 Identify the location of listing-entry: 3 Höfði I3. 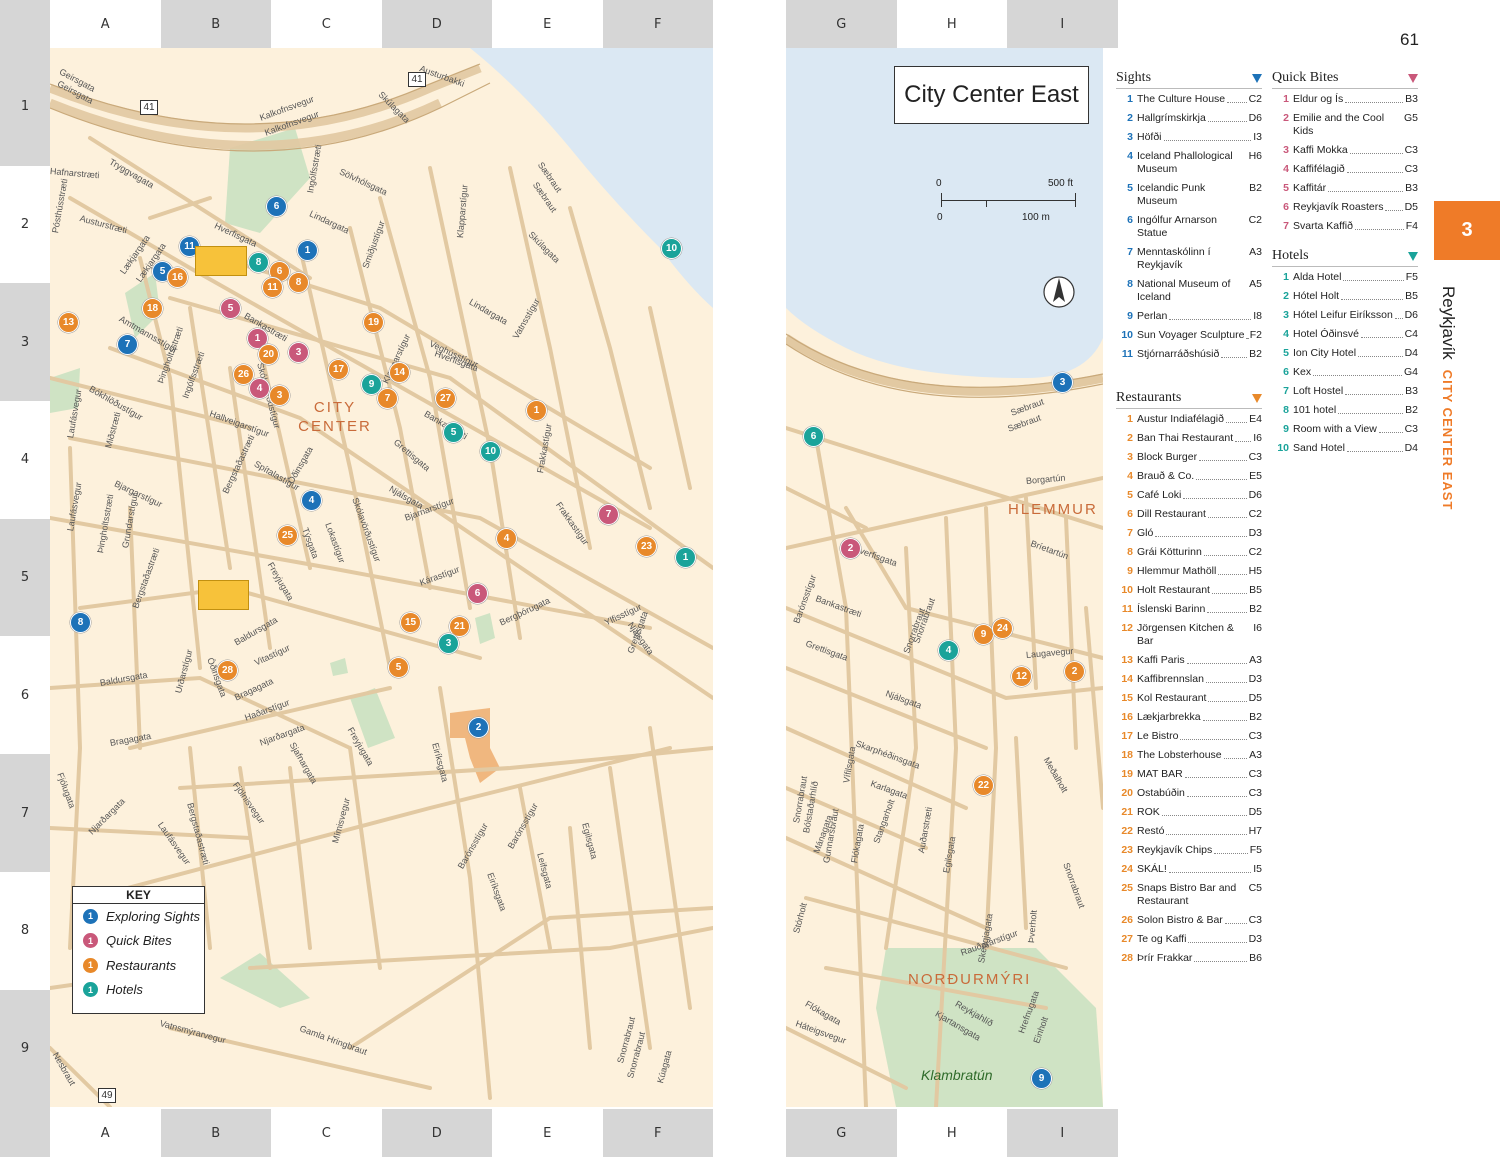
(1189, 137).